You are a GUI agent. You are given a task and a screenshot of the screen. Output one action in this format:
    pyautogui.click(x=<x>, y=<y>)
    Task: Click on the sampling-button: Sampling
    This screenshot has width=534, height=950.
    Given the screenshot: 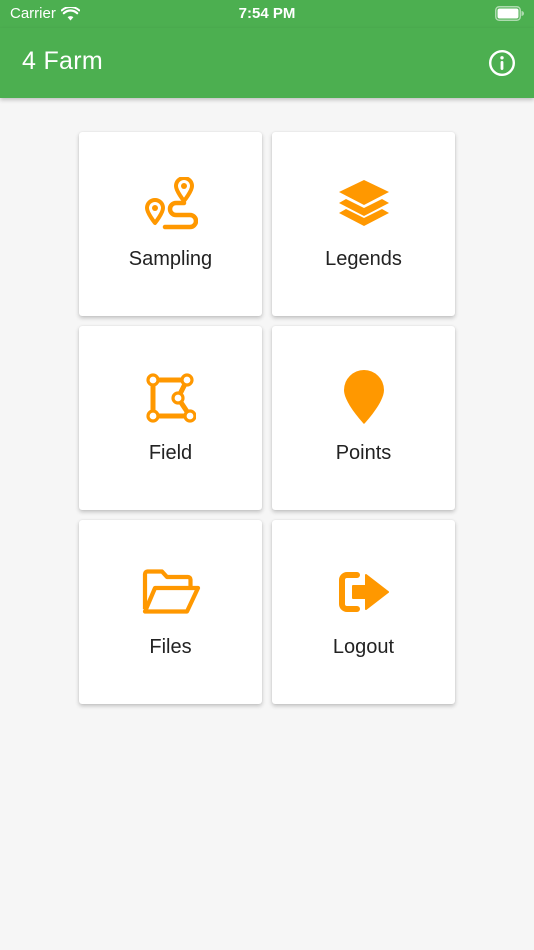 What is the action you would take?
    pyautogui.click(x=170, y=224)
    